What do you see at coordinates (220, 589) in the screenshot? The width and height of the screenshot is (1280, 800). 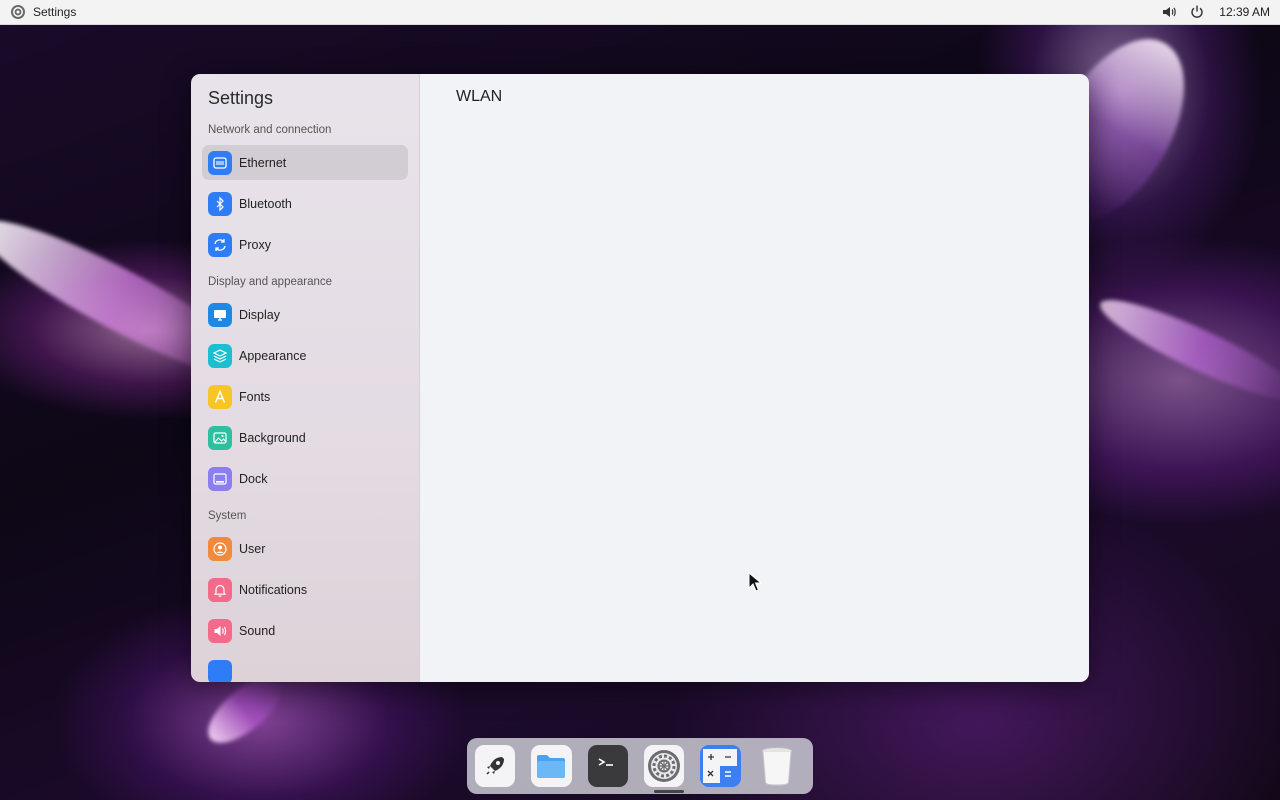 I see `notifications-icon` at bounding box center [220, 589].